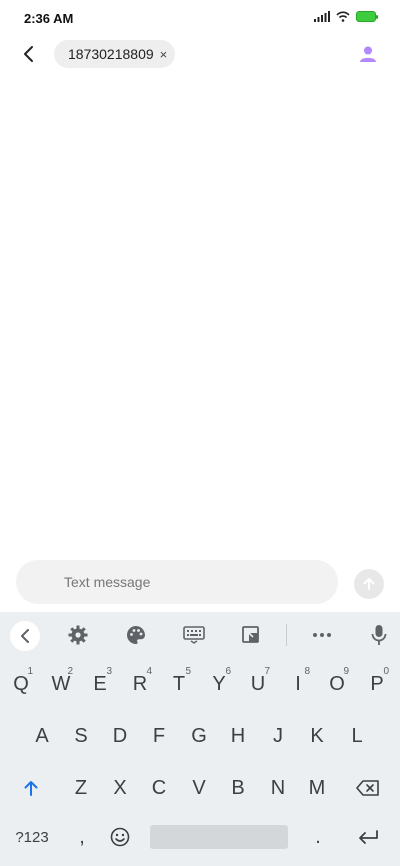 This screenshot has height=866, width=400. I want to click on key-n: N, so click(278, 788).